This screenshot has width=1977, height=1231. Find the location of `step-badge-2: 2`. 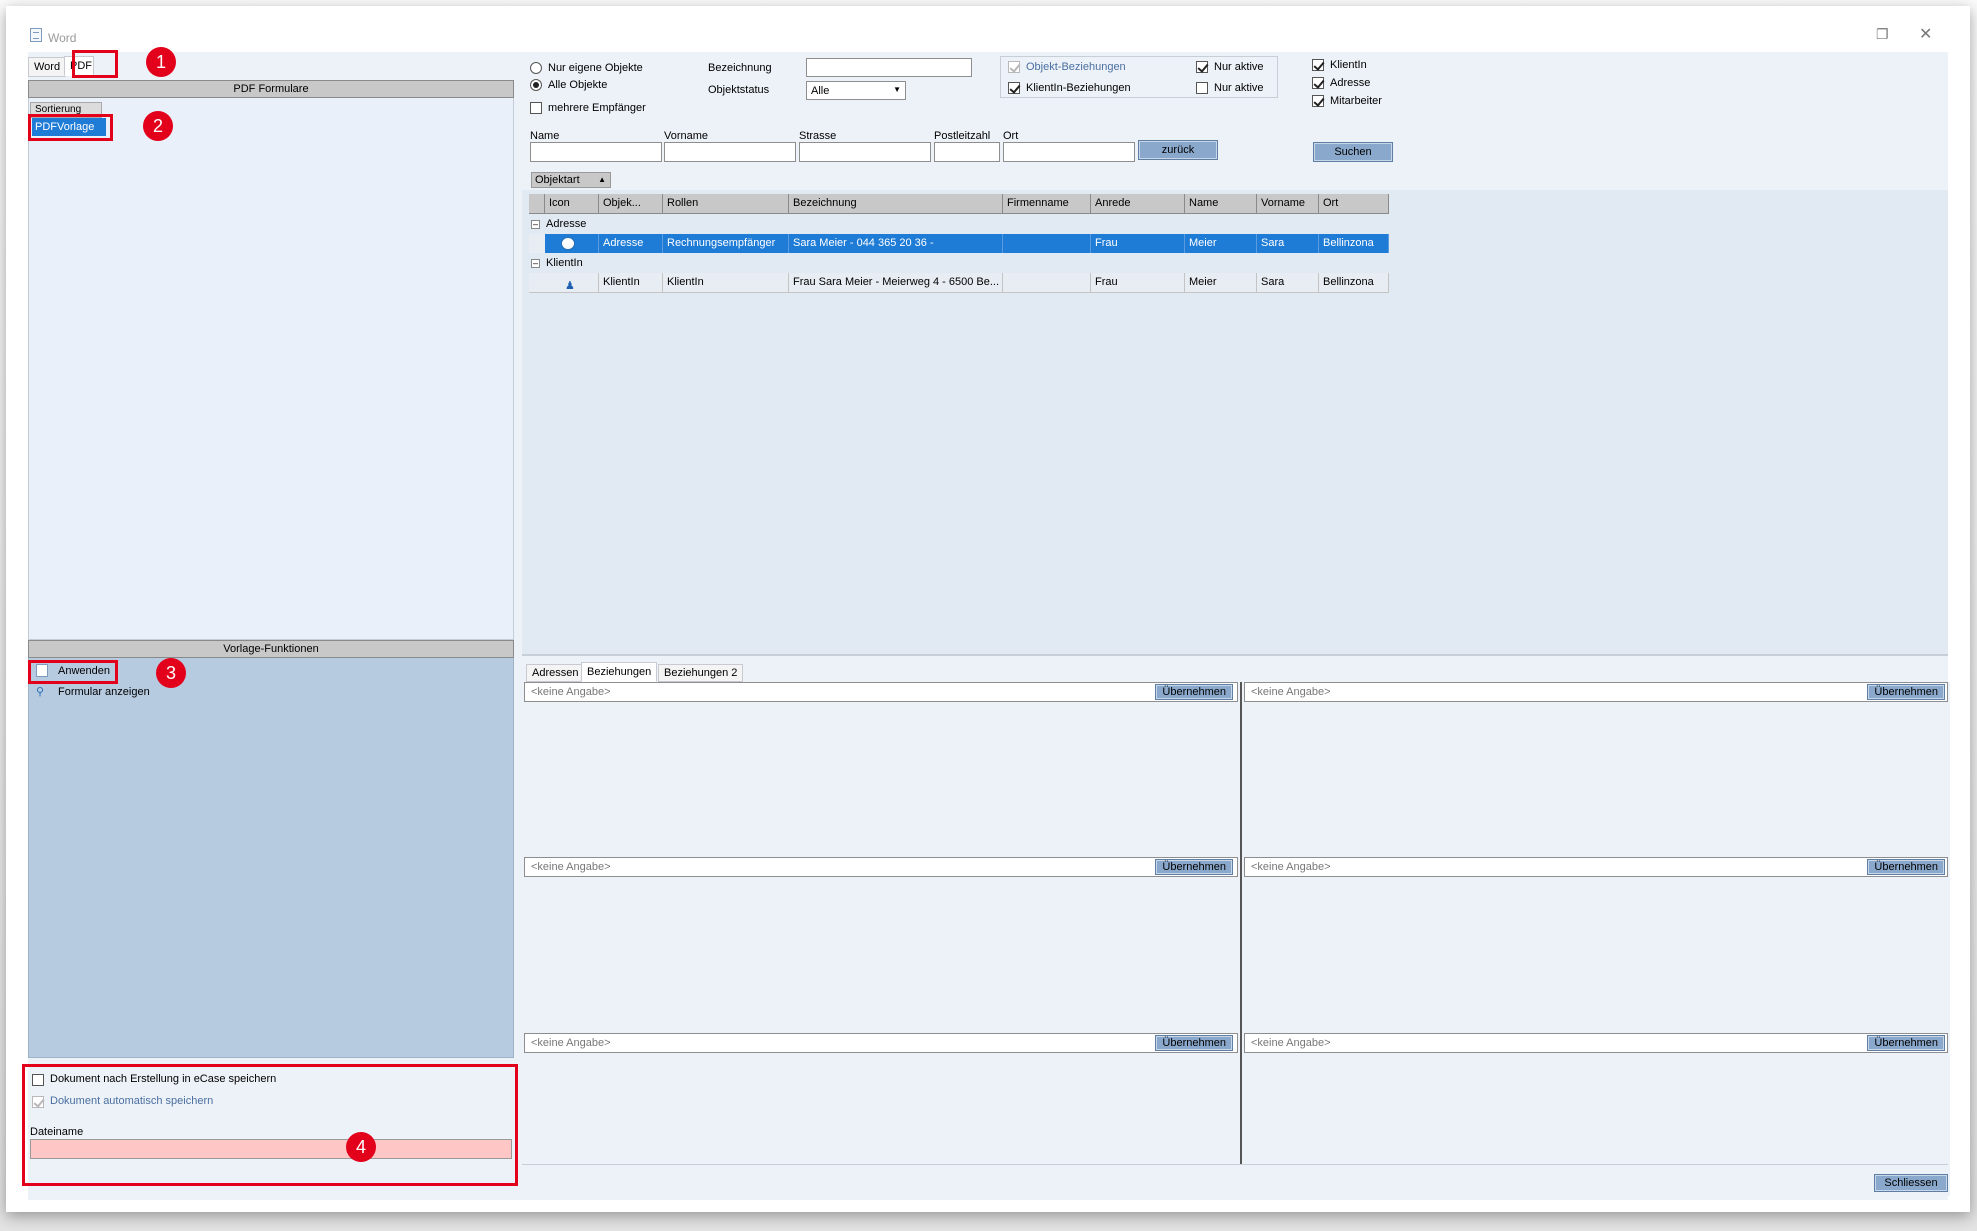

step-badge-2: 2 is located at coordinates (158, 126).